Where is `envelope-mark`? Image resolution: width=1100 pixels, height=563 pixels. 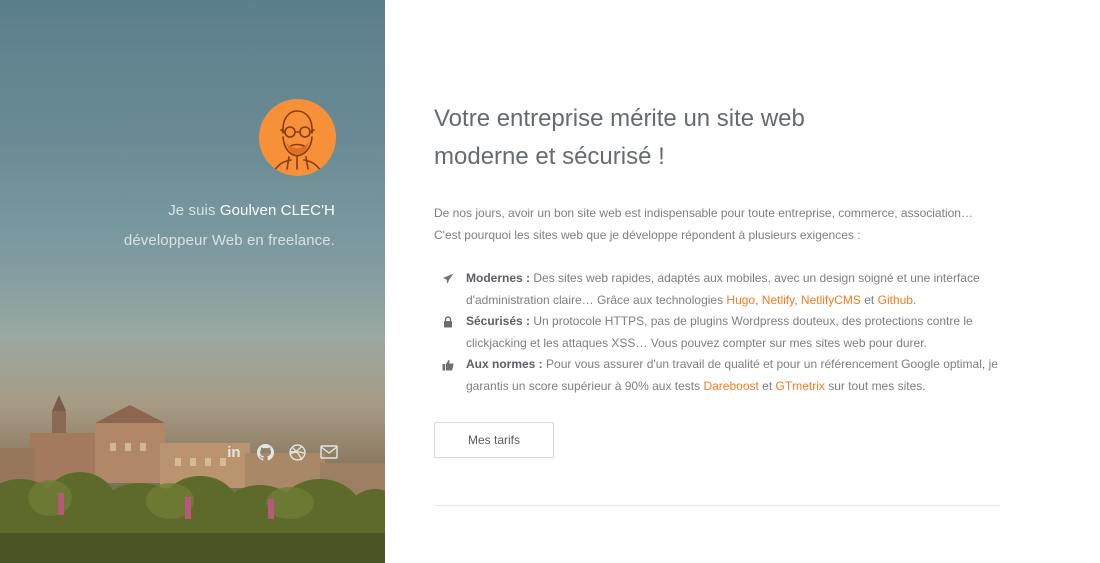
envelope-mark is located at coordinates (329, 452).